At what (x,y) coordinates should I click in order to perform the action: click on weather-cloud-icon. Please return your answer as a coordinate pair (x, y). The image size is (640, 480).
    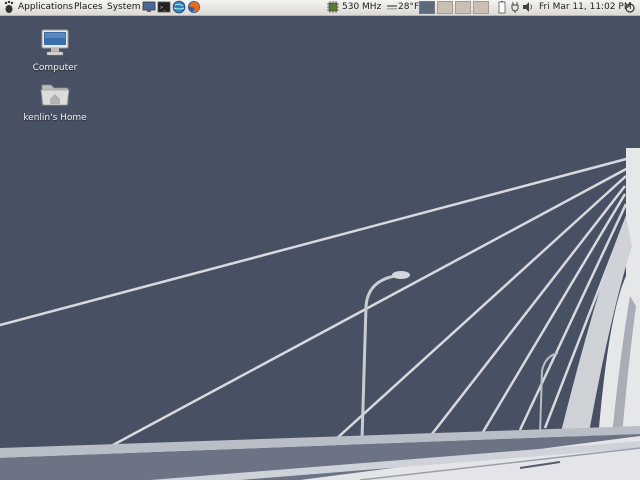
    Looking at the image, I should click on (392, 7).